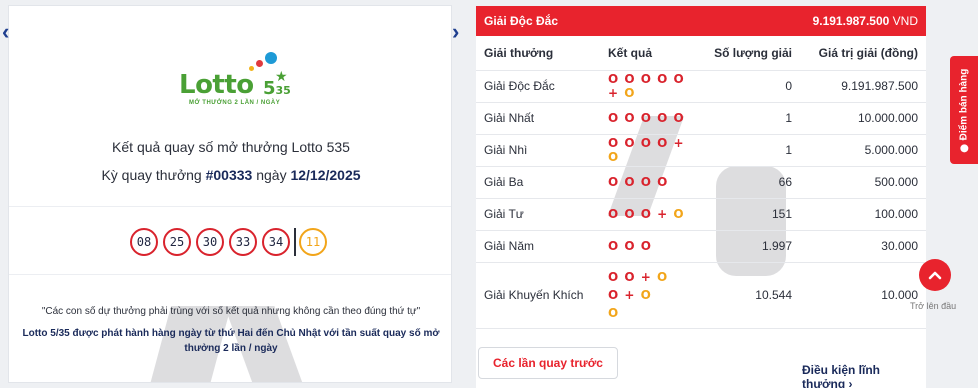  I want to click on prize-value: 5.000.000, so click(863, 150).